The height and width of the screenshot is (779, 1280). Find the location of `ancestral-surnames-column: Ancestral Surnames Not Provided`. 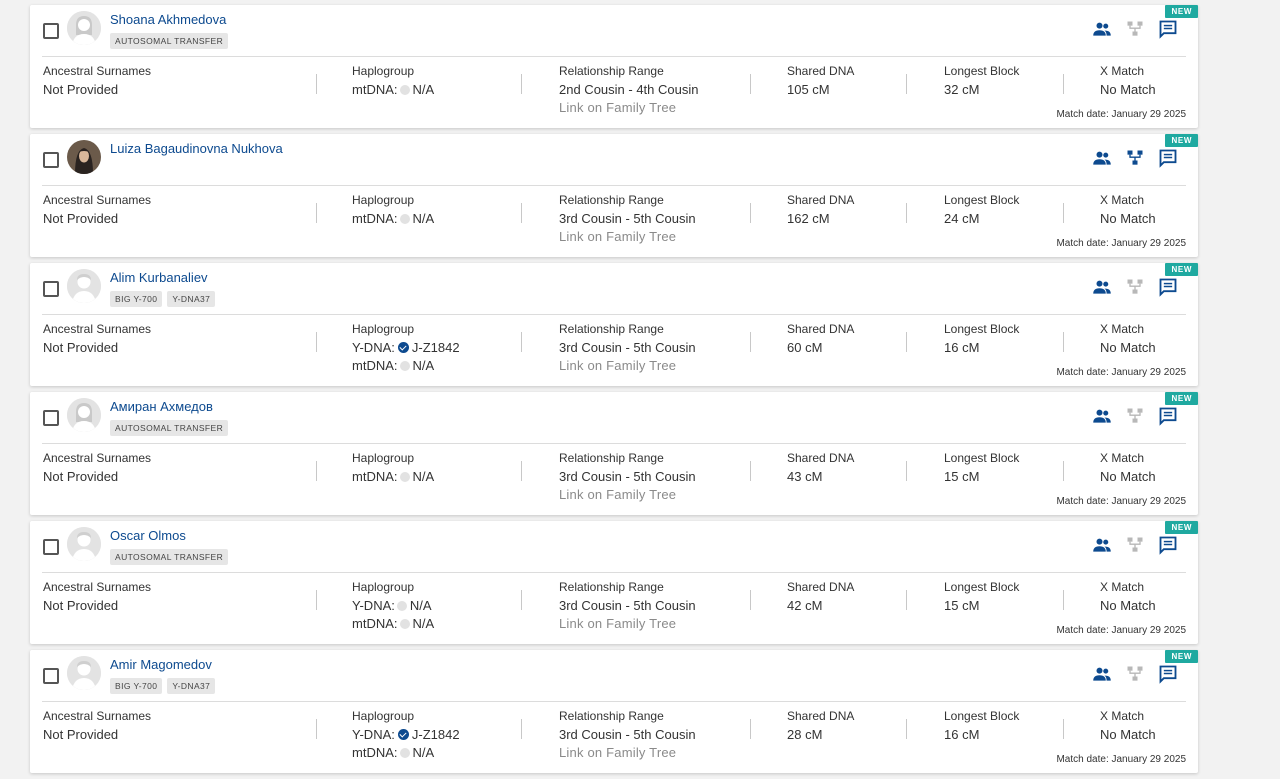

ancestral-surnames-column: Ancestral Surnames Not Provided is located at coordinates (97, 598).